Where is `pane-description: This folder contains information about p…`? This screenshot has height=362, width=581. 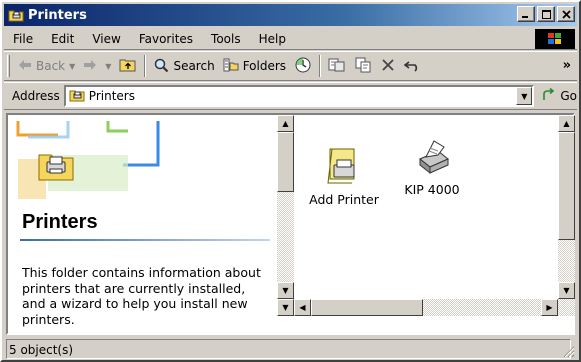 pane-description: This folder contains information about p… is located at coordinates (141, 296).